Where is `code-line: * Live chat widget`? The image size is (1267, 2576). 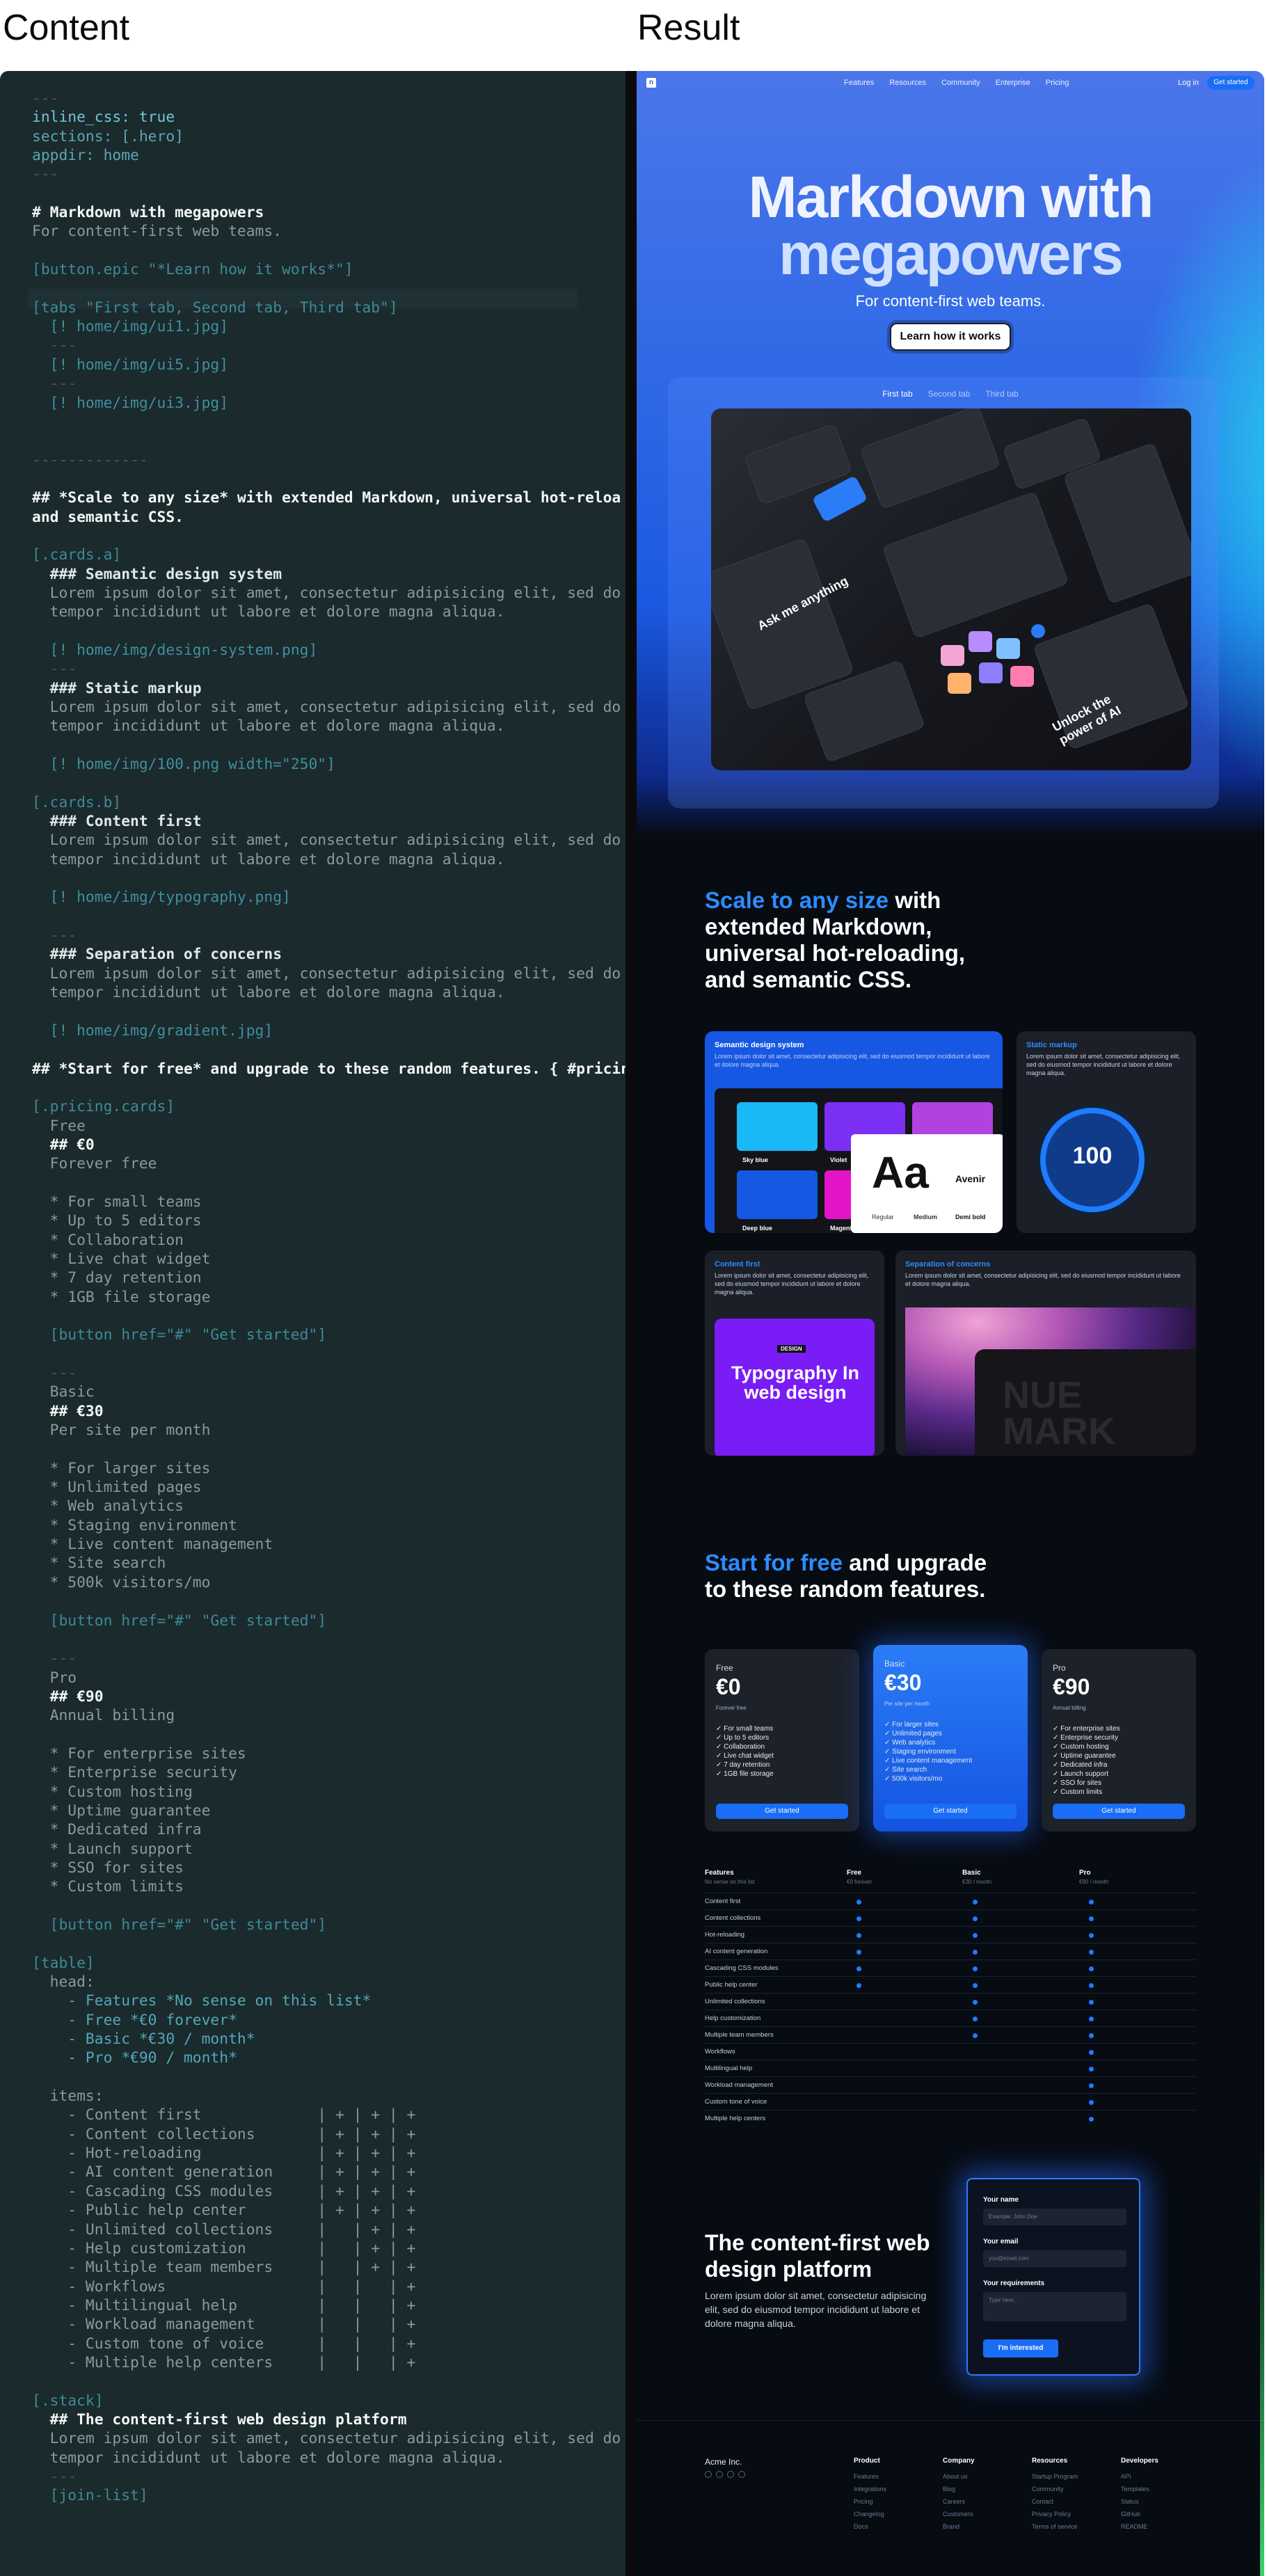
code-line: * Live chat widget is located at coordinates (328, 1259).